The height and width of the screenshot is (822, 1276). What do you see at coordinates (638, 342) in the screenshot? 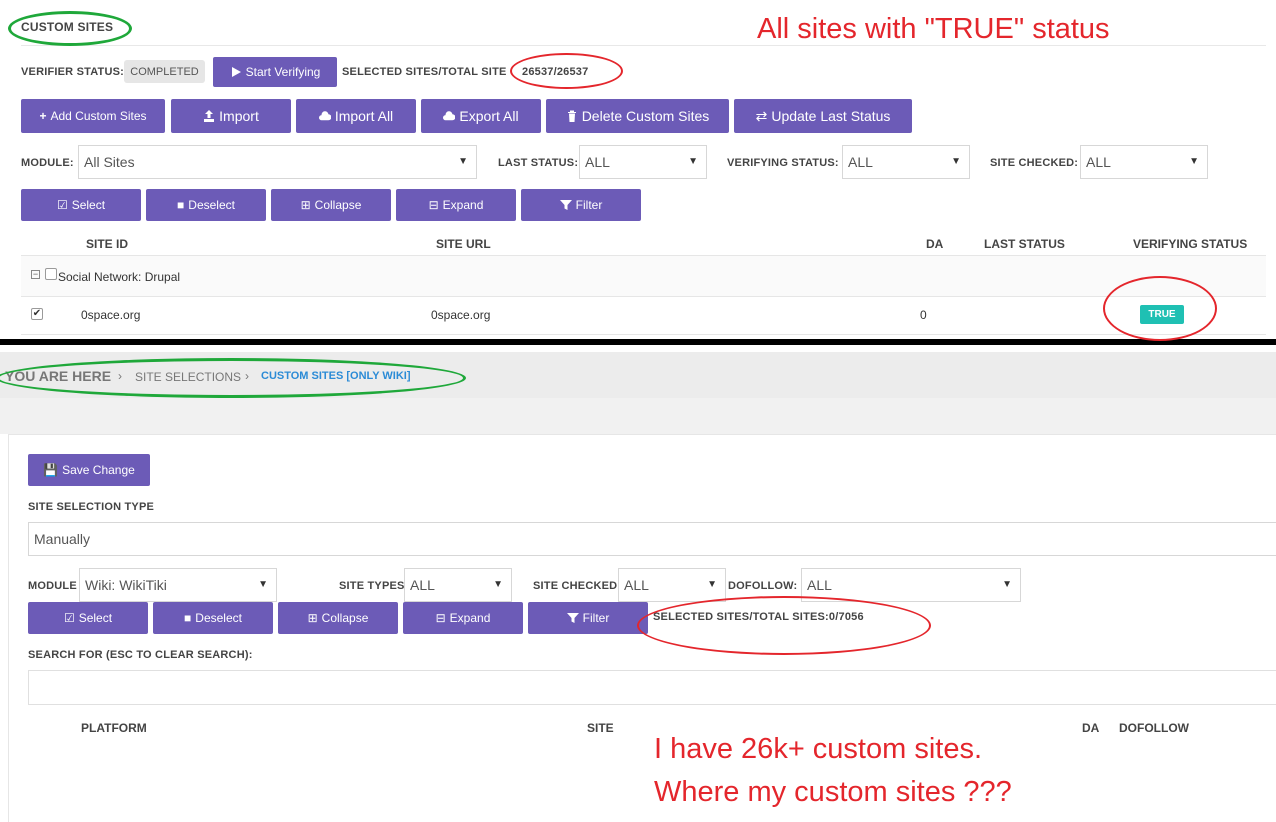
I see `screenshot-separator` at bounding box center [638, 342].